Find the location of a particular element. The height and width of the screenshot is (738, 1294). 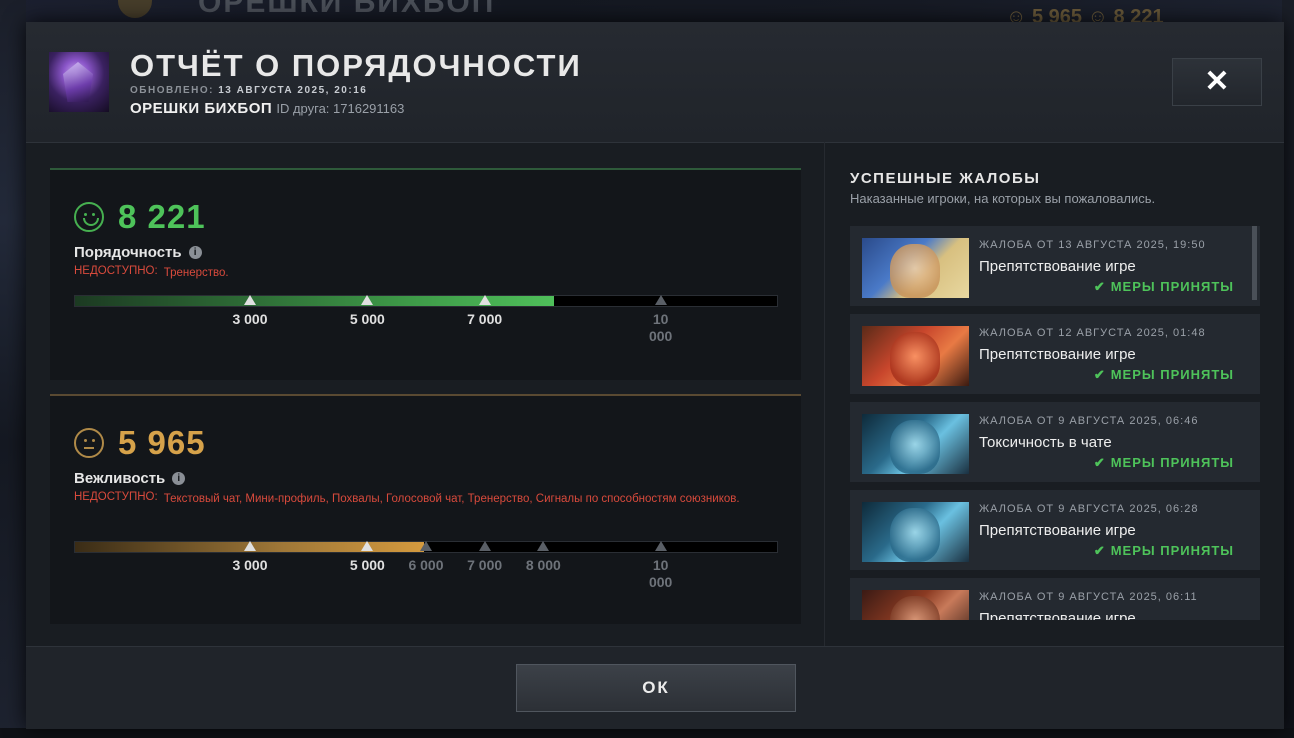

report-date: ЖАЛОБА ОТ 9 АВГУСТА 2025, 06:11 is located at coordinates (1088, 597).